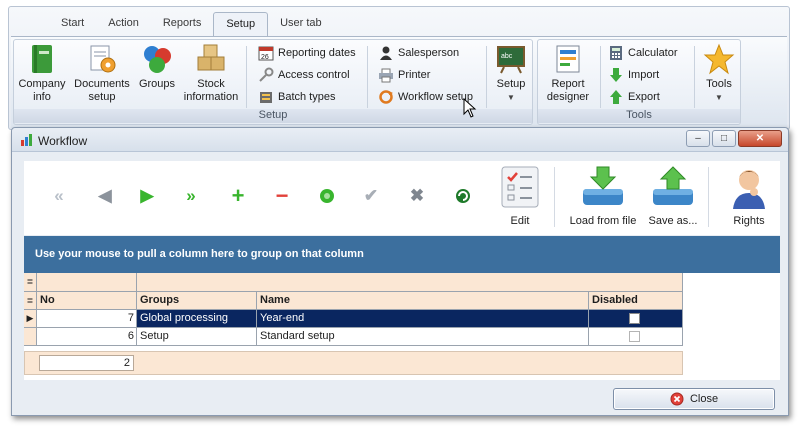 The image size is (800, 433). Describe the element at coordinates (301, 24) in the screenshot. I see `tab-user-tab: User tab` at that location.